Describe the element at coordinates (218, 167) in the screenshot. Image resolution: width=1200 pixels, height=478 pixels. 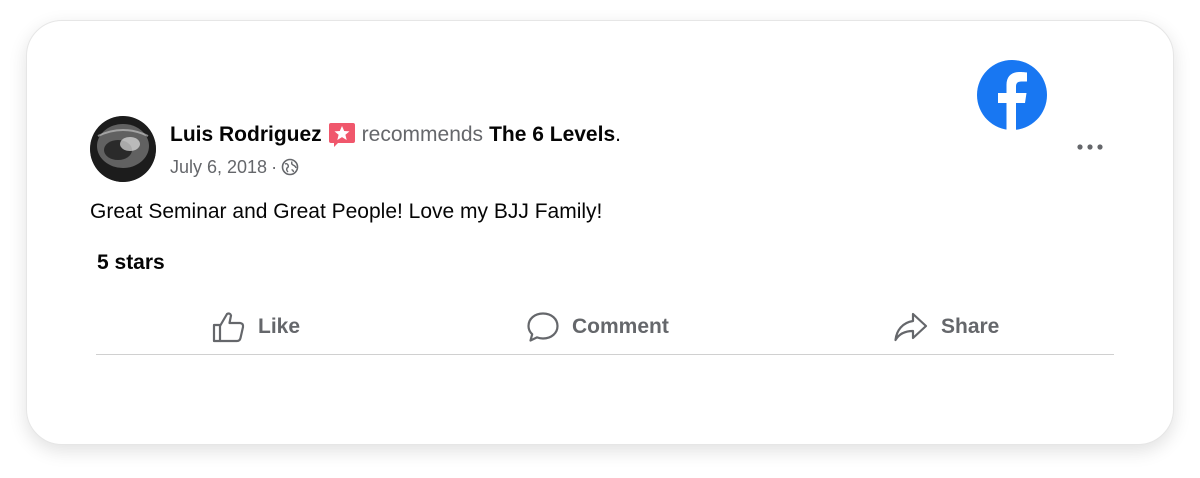
I see `post-date: July 6, 2018` at that location.